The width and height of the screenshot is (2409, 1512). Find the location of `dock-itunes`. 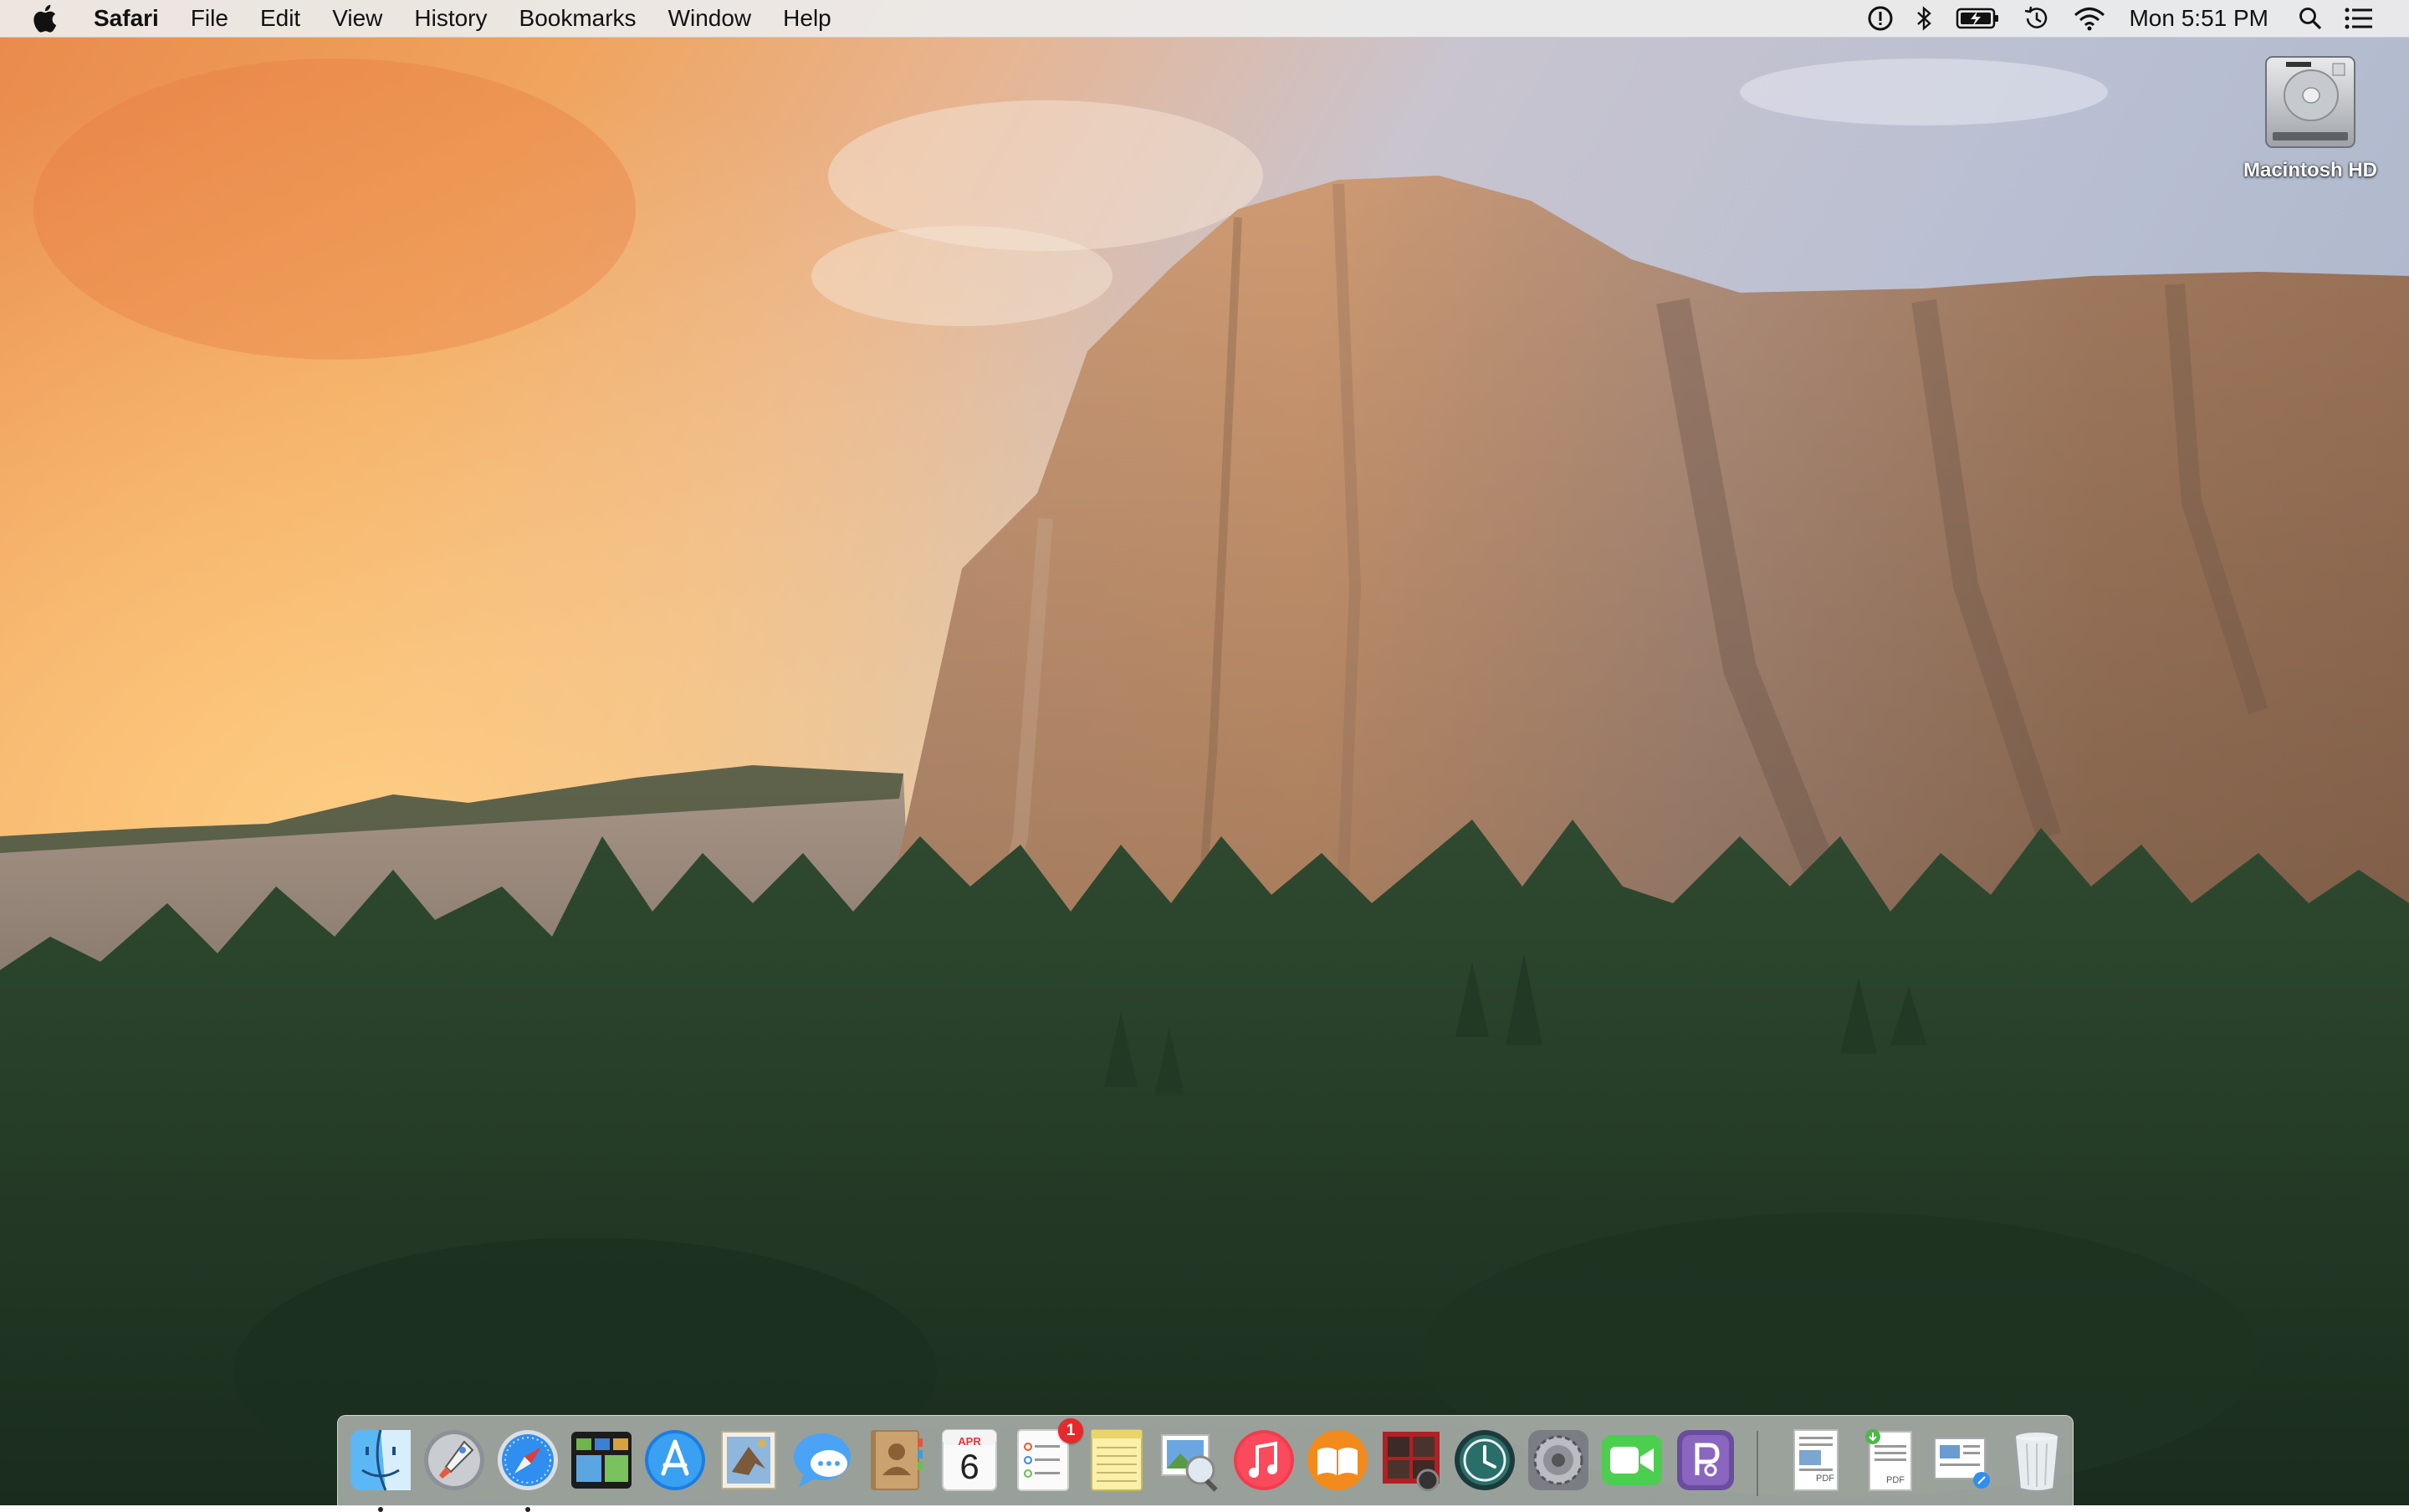

dock-itunes is located at coordinates (1263, 1460).